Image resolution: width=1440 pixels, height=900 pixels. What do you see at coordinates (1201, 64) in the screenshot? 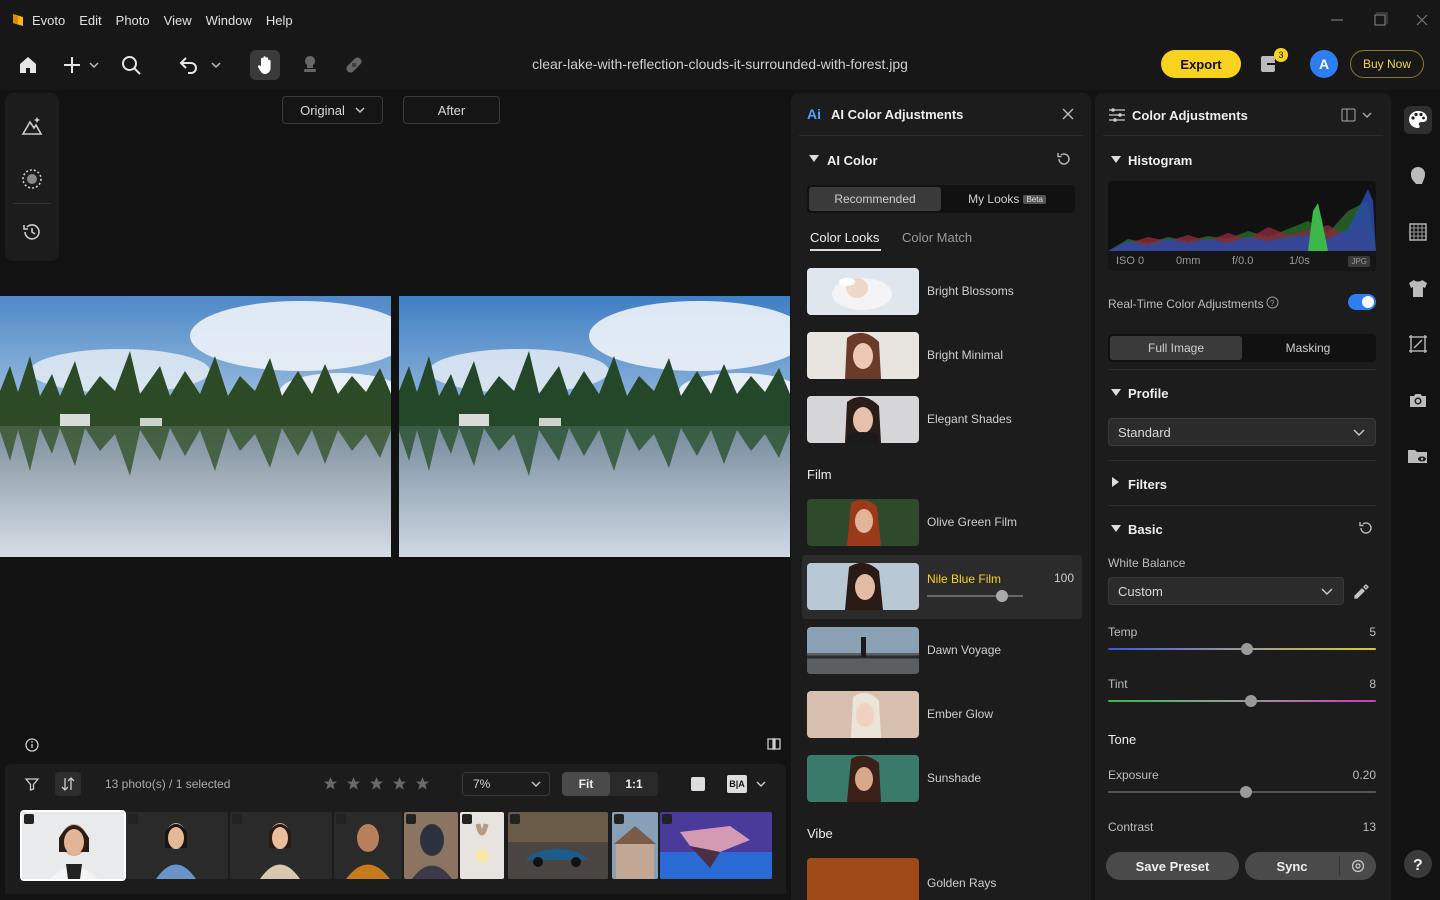
I see `export-button: Export` at bounding box center [1201, 64].